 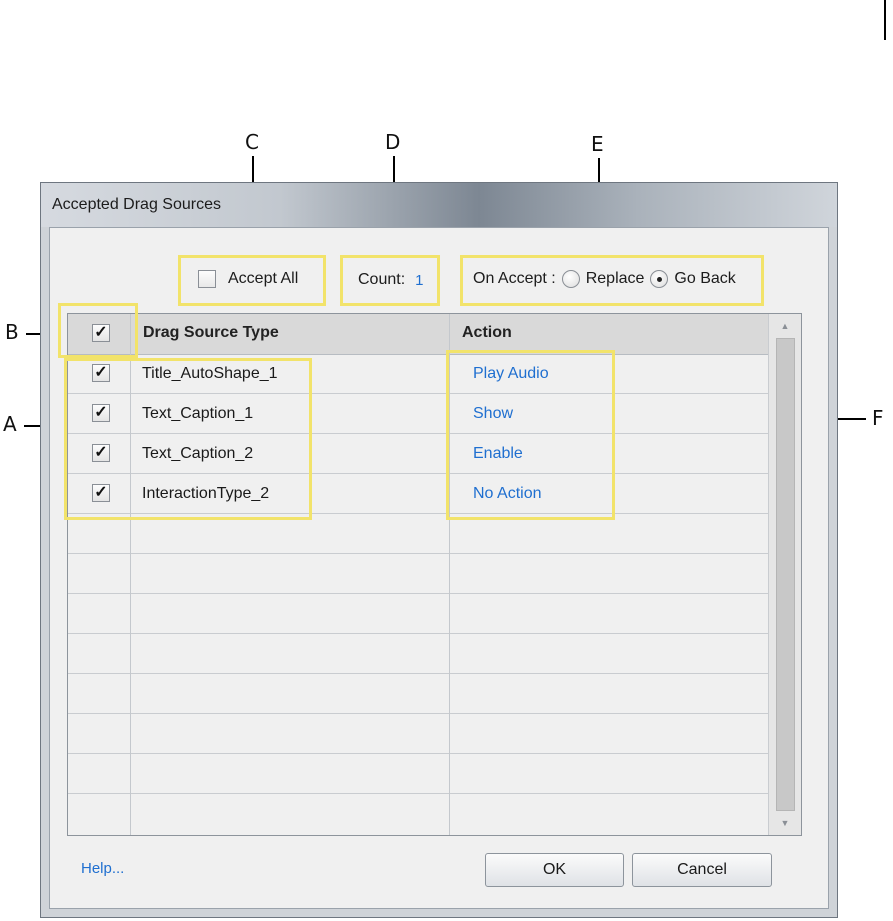 What do you see at coordinates (885, 20) in the screenshot?
I see `corner-mark` at bounding box center [885, 20].